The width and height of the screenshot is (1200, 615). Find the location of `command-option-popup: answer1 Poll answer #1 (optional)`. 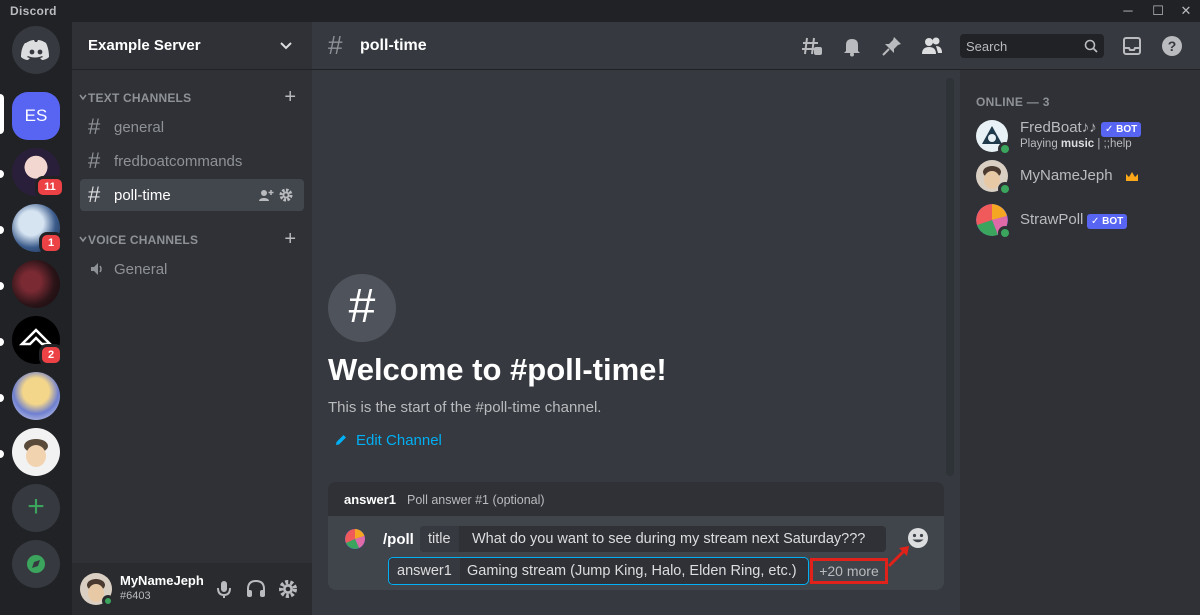

command-option-popup: answer1 Poll answer #1 (optional) is located at coordinates (636, 499).